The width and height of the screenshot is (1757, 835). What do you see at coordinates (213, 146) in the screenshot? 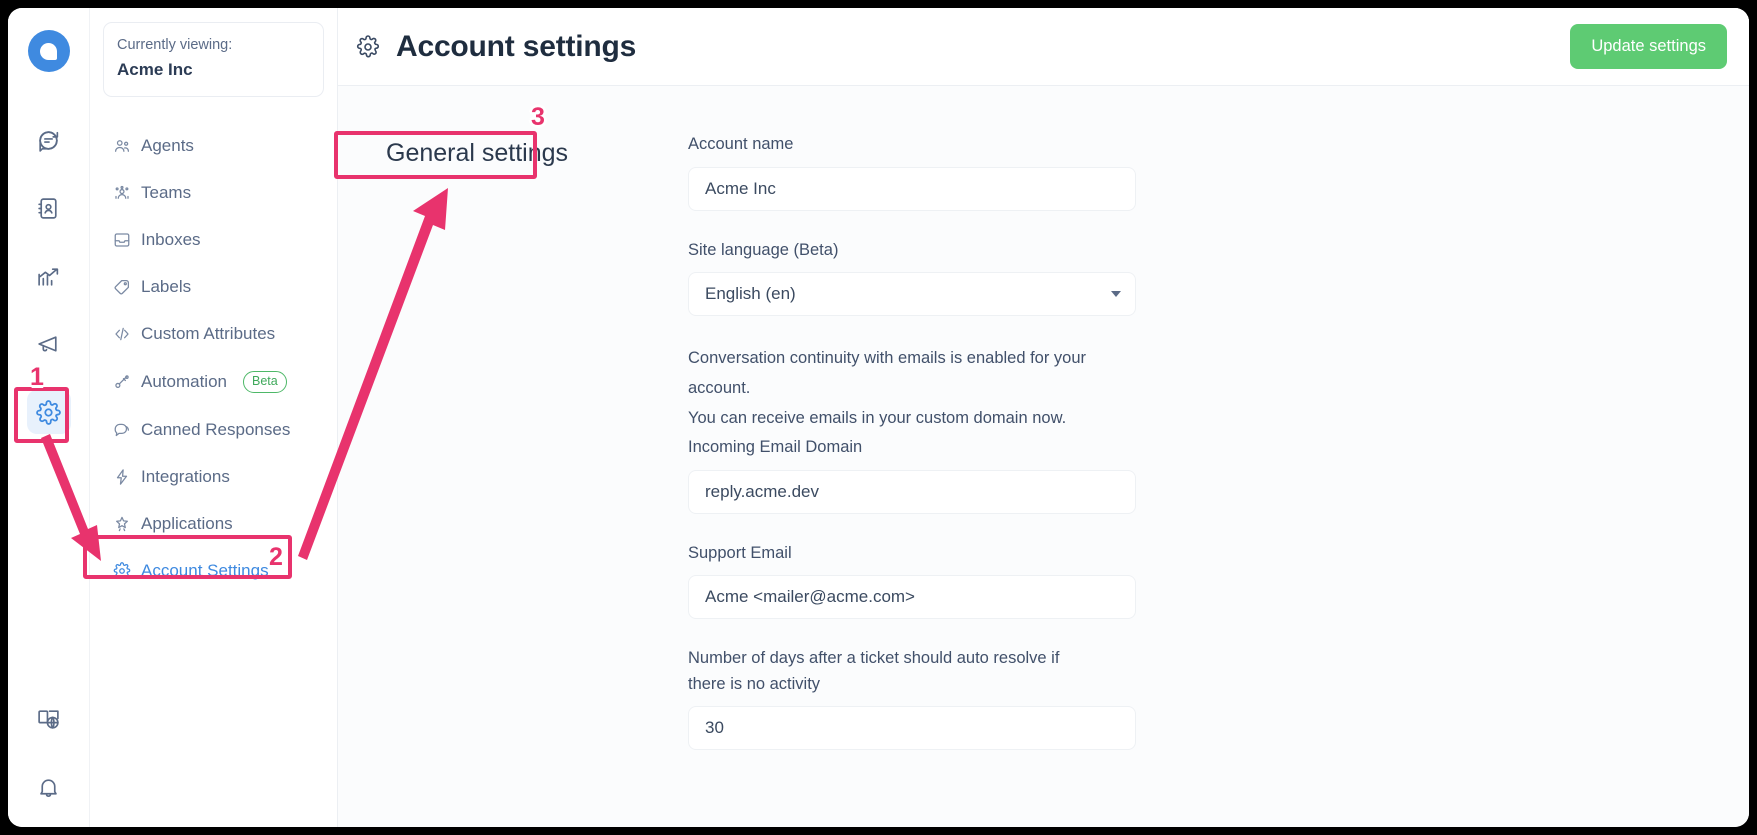
I see `sidebar-item-agents: Agents` at bounding box center [213, 146].